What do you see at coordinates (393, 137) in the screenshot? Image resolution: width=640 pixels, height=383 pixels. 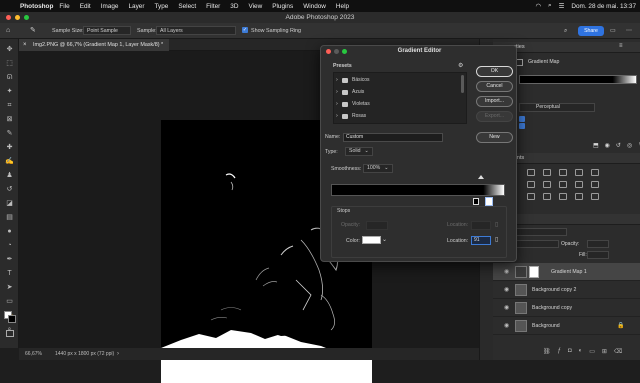 I see `name-input: Custom` at bounding box center [393, 137].